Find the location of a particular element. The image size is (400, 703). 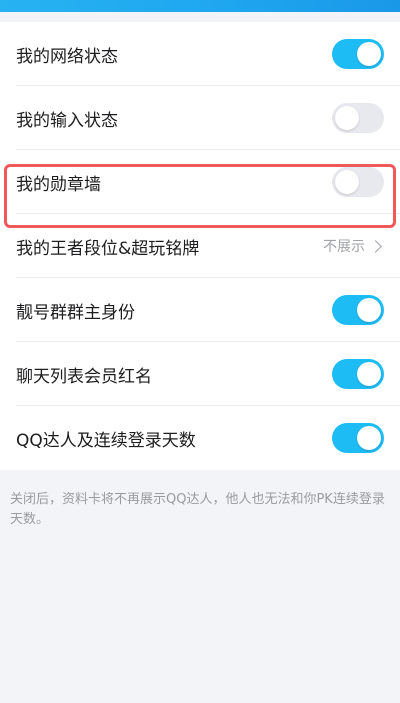

rank-display-text: 不展示 is located at coordinates (344, 247).